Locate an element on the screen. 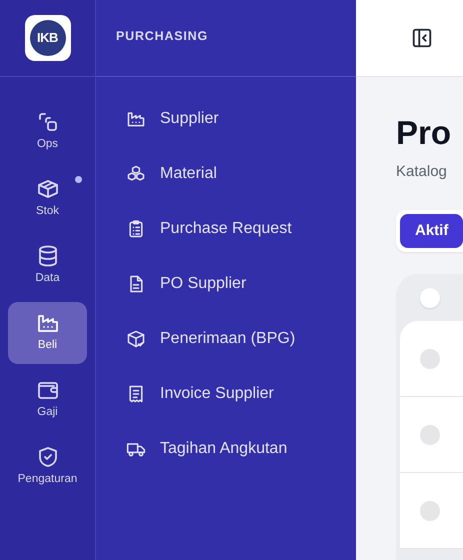 The width and height of the screenshot is (463, 560). menu-item: Invoice Supplier is located at coordinates (226, 393).